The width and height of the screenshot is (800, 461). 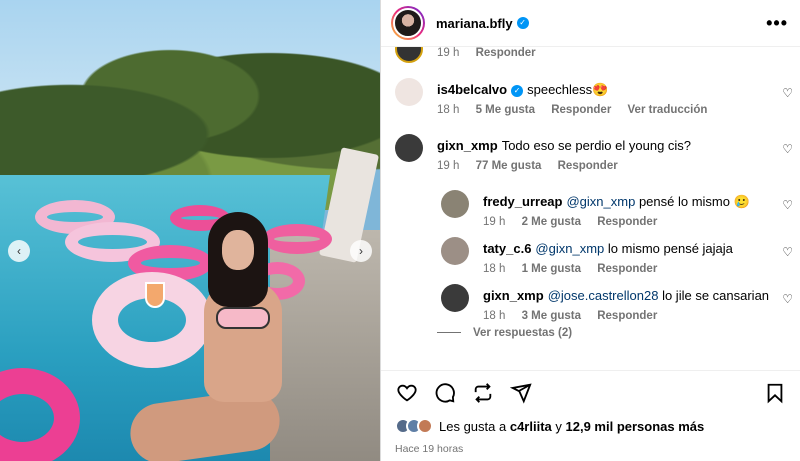 I want to click on carousel-prev-button: ‹, so click(x=19, y=251).